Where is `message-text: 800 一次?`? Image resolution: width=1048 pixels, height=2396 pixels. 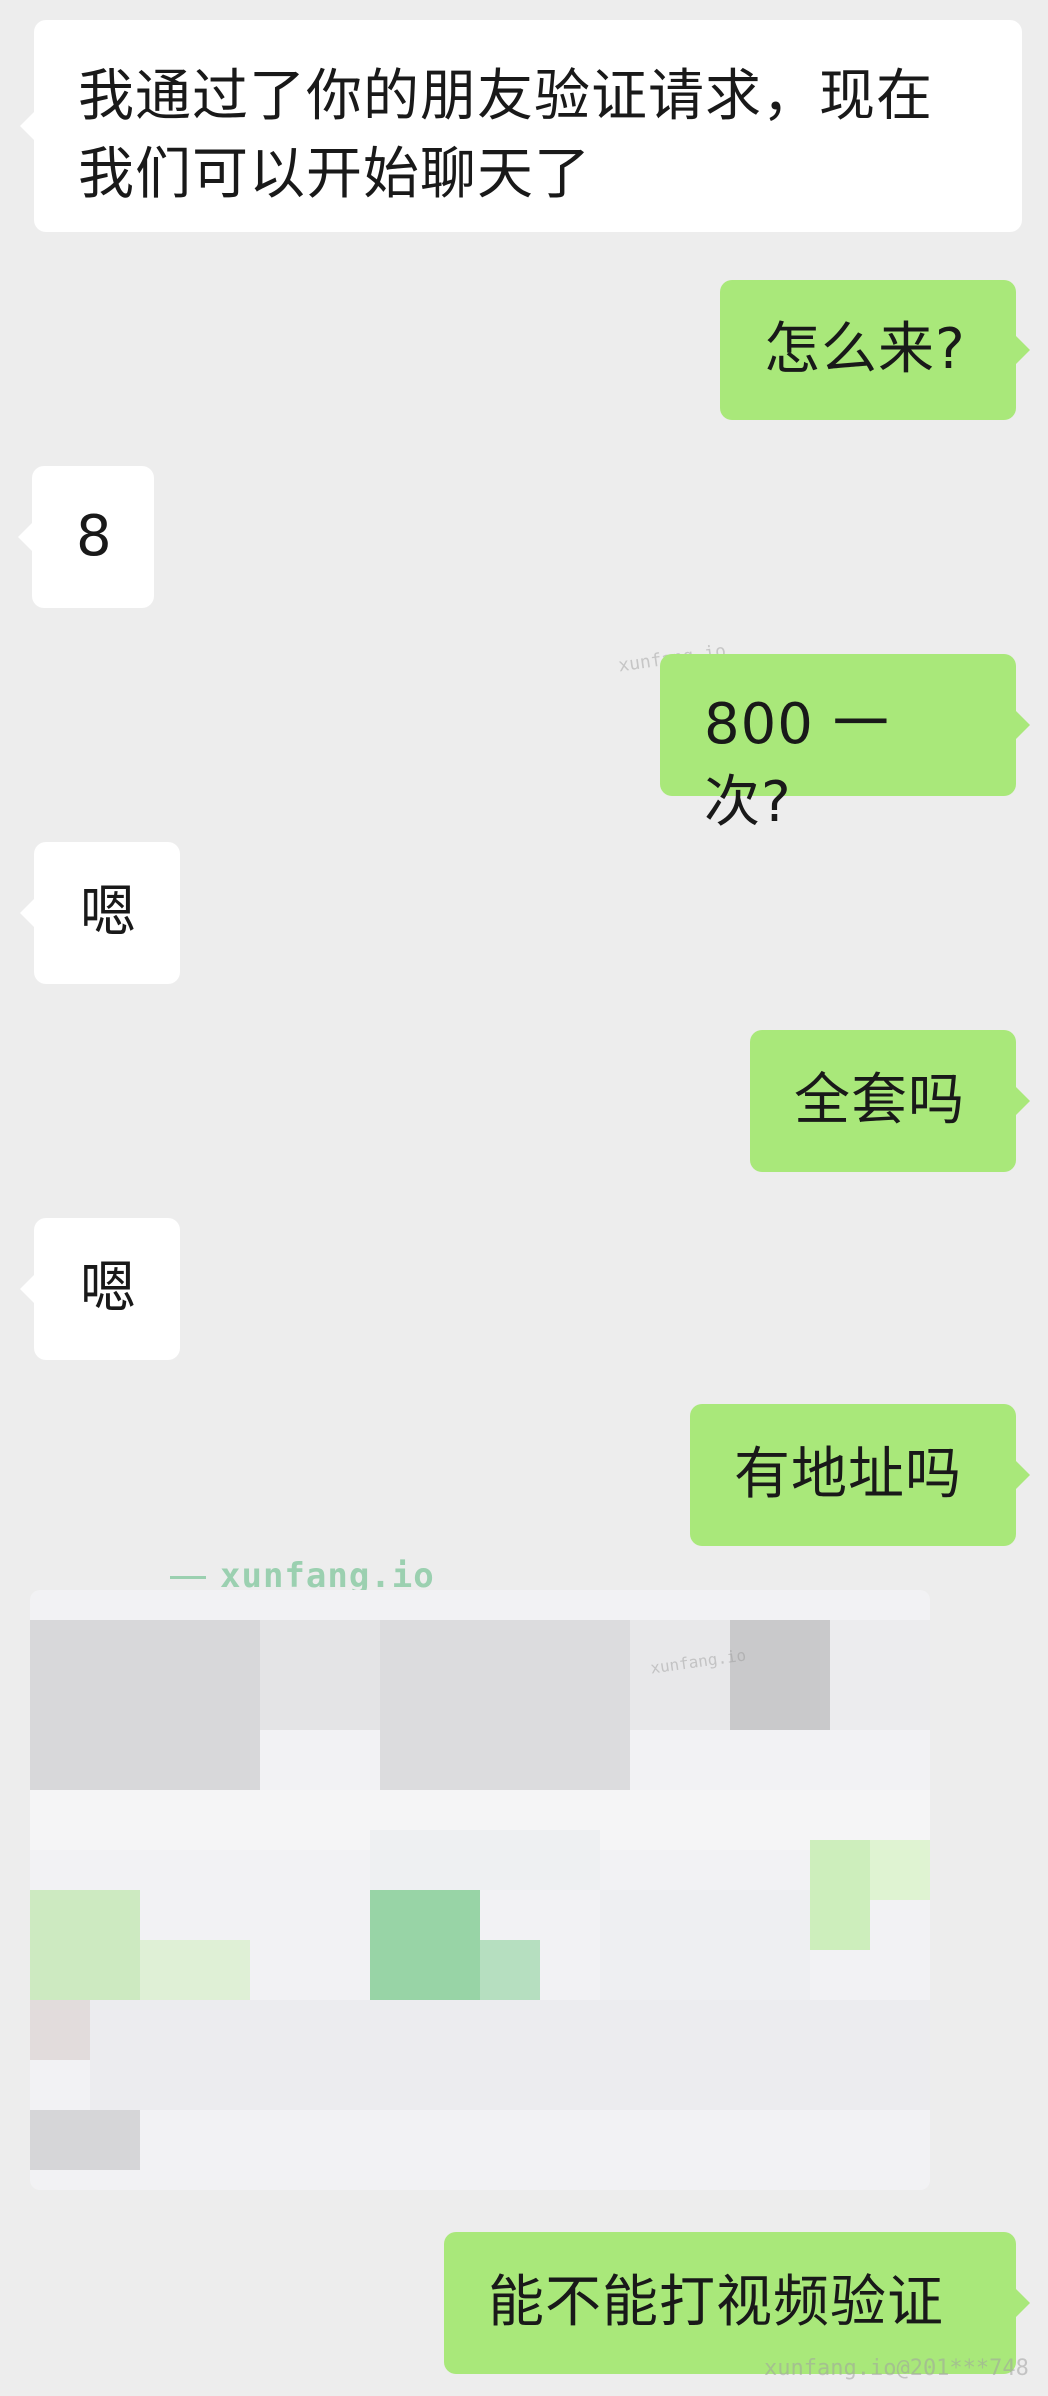 message-text: 800 一次? is located at coordinates (797, 763).